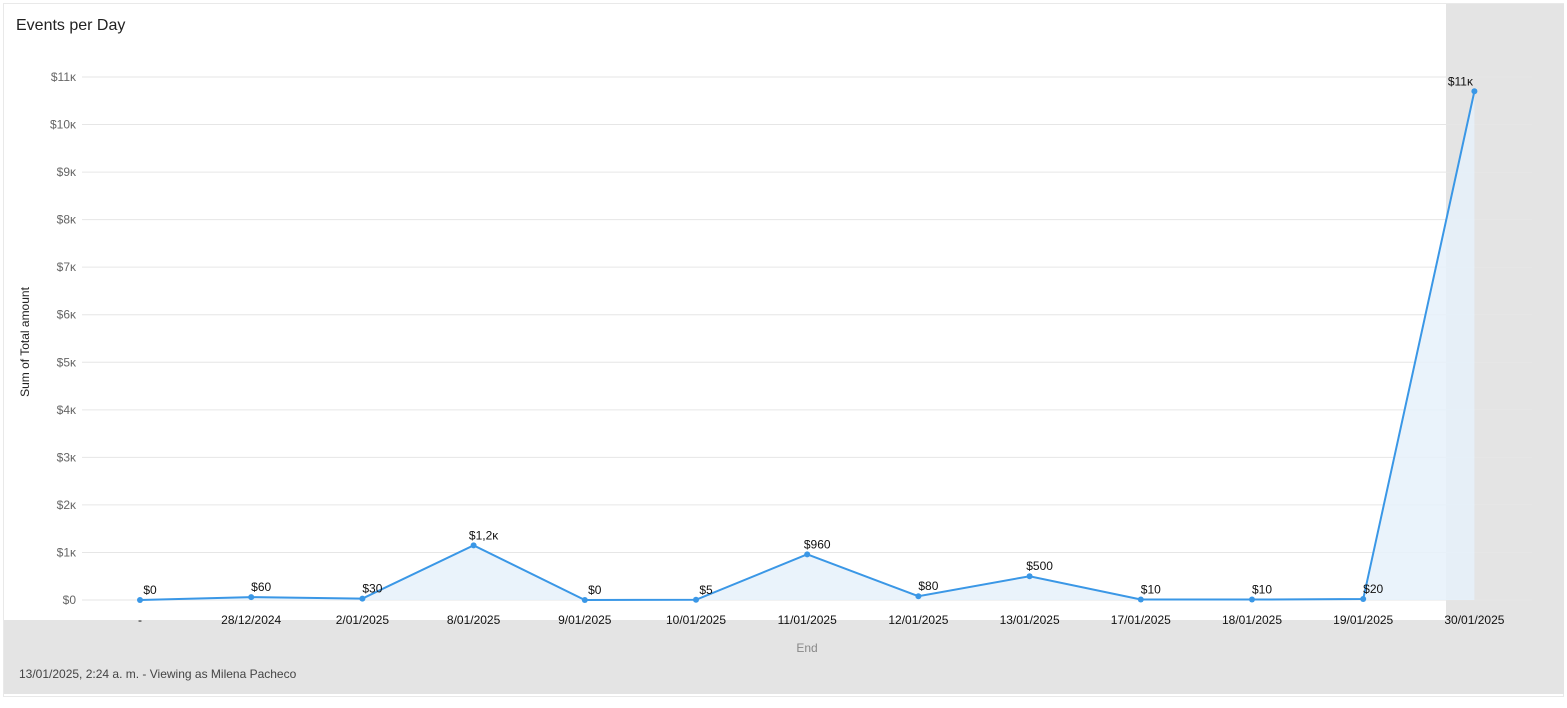 This screenshot has width=1567, height=708. What do you see at coordinates (67, 315) in the screenshot?
I see `y-tick-label: $6κ` at bounding box center [67, 315].